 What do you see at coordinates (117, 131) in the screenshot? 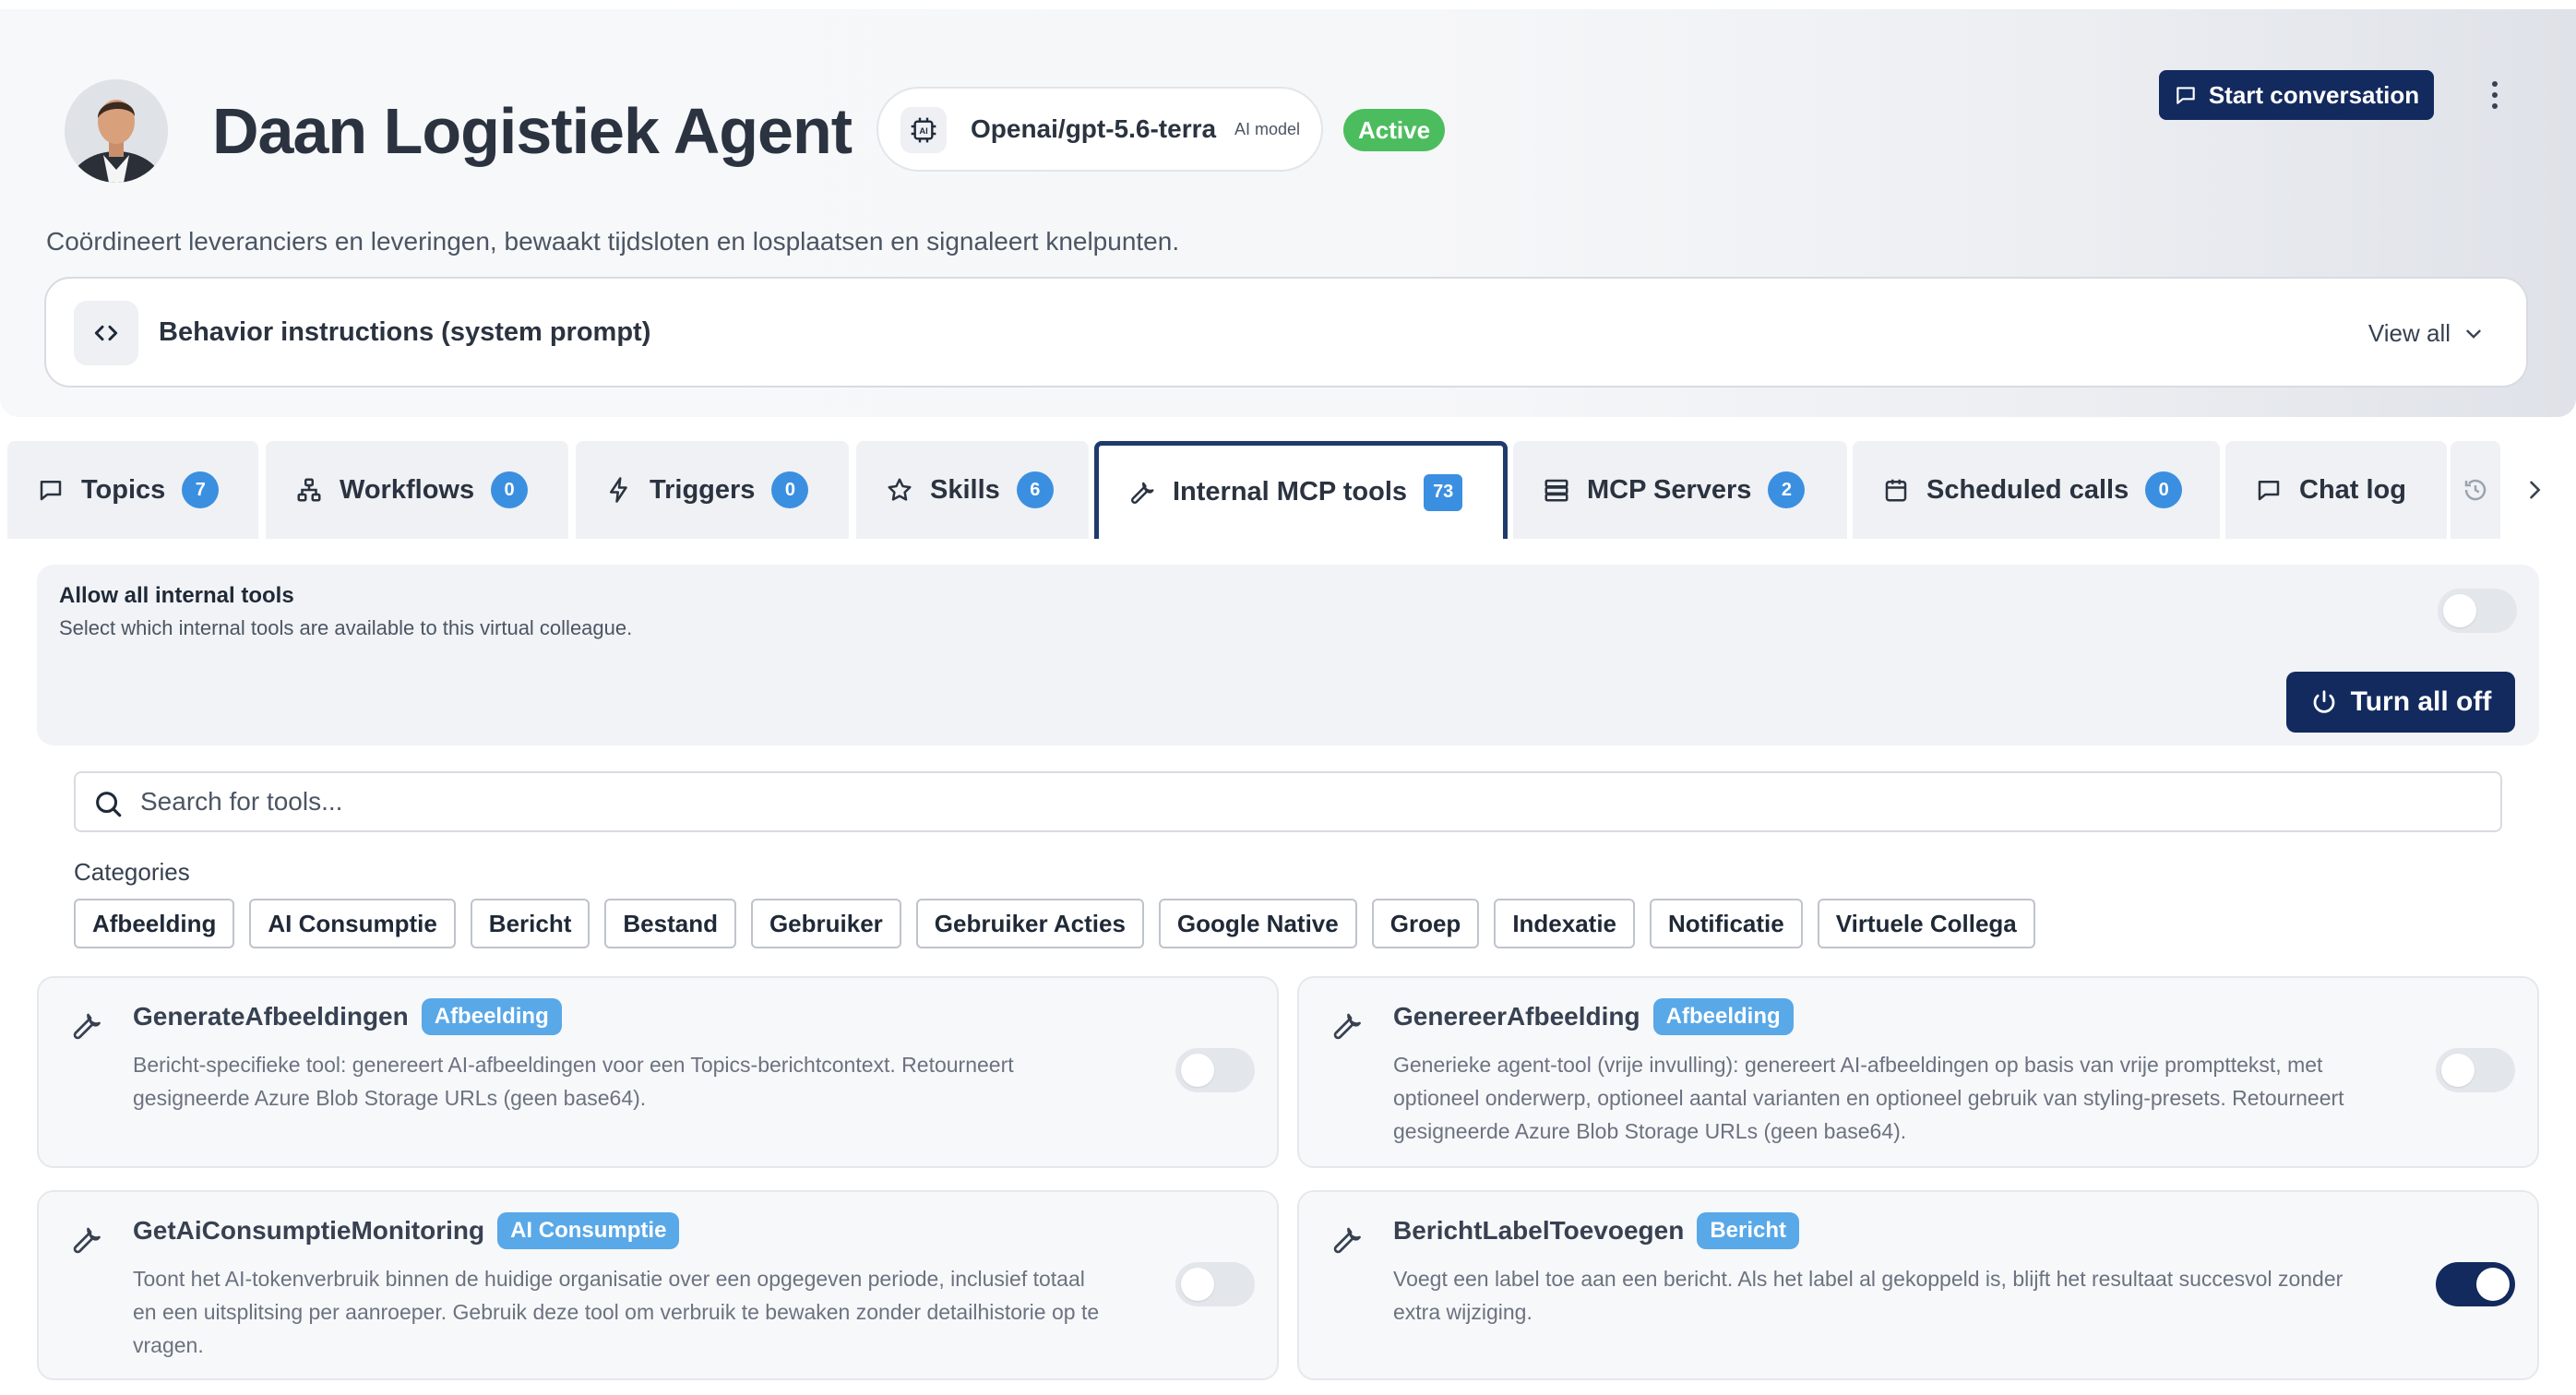
I see `avatar` at bounding box center [117, 131].